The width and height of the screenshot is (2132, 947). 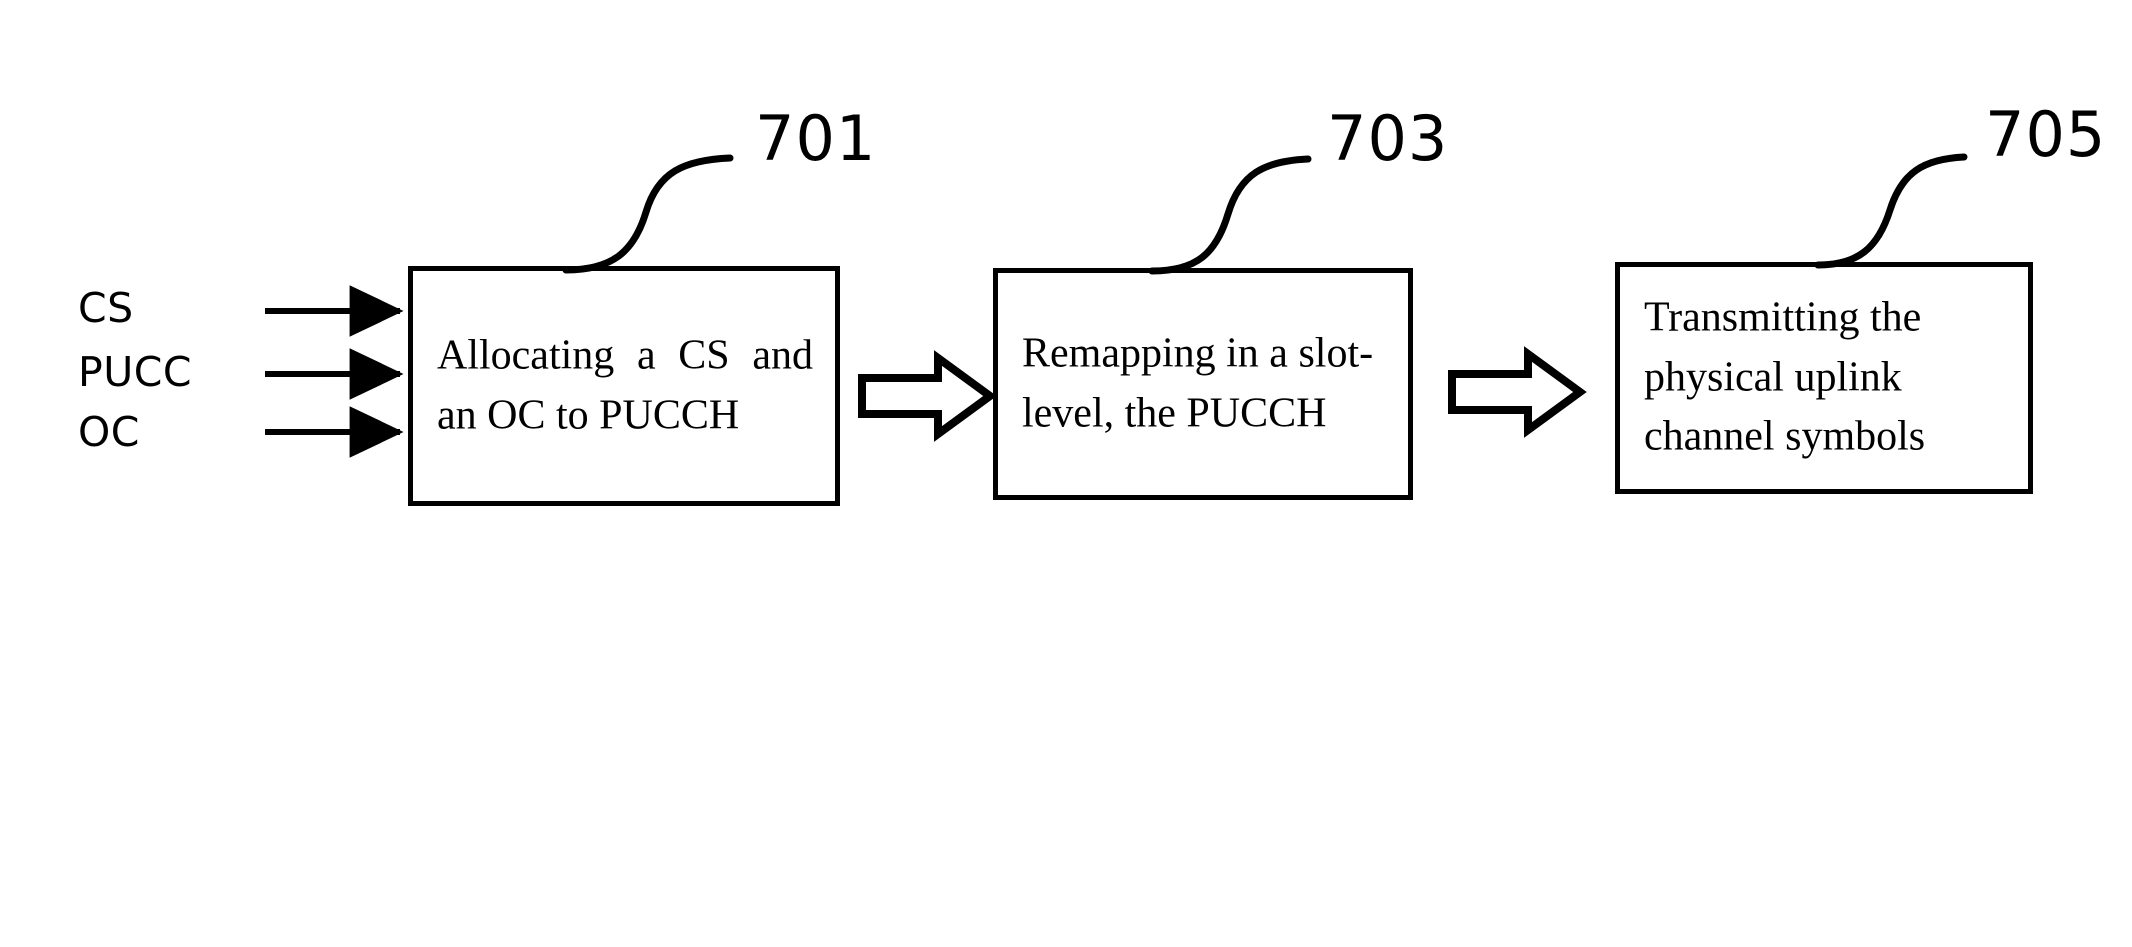 What do you see at coordinates (2046, 134) in the screenshot?
I see `ref-numeral-705: 705` at bounding box center [2046, 134].